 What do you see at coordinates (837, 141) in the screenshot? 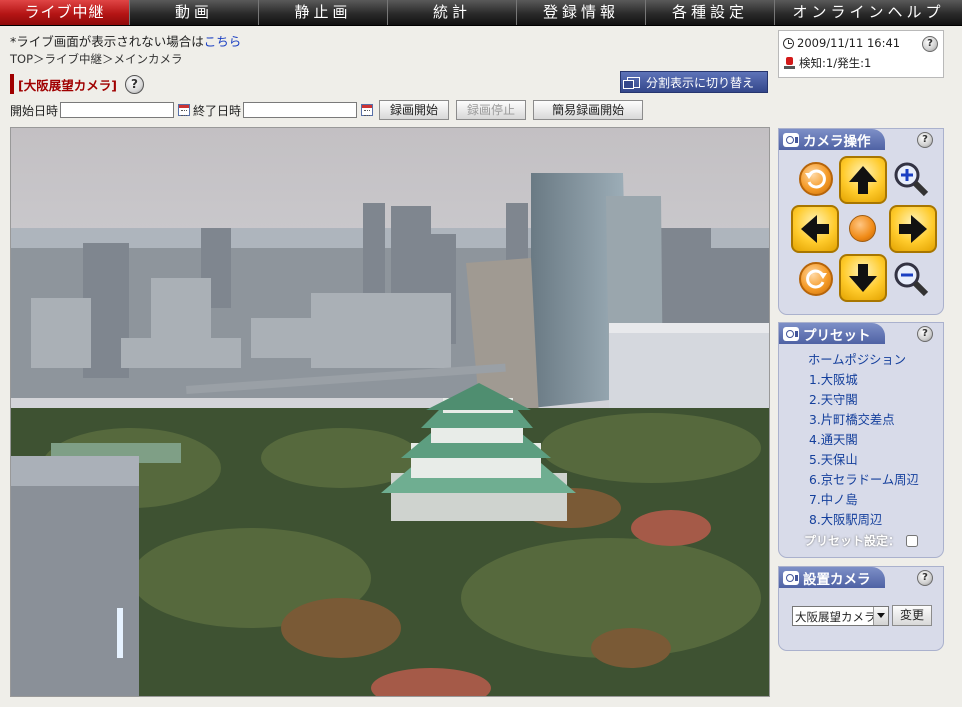
I see `camera-control-title: カメラ操作` at bounding box center [837, 141].